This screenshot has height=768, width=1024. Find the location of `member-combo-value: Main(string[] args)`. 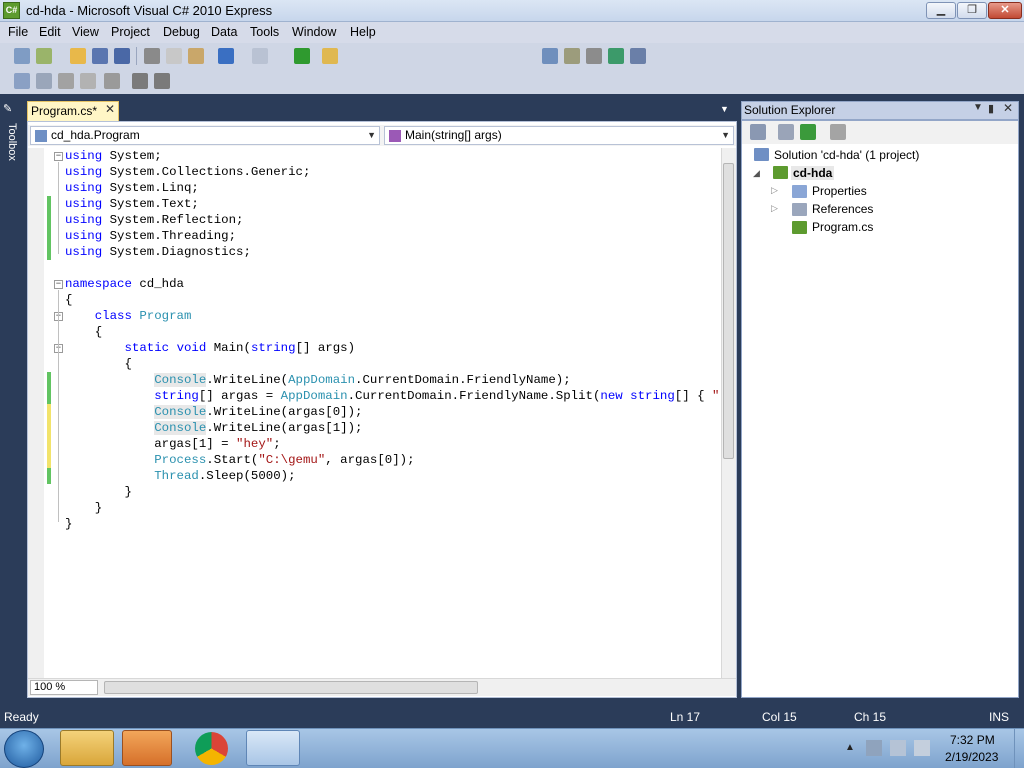

member-combo-value: Main(string[] args) is located at coordinates (453, 135).